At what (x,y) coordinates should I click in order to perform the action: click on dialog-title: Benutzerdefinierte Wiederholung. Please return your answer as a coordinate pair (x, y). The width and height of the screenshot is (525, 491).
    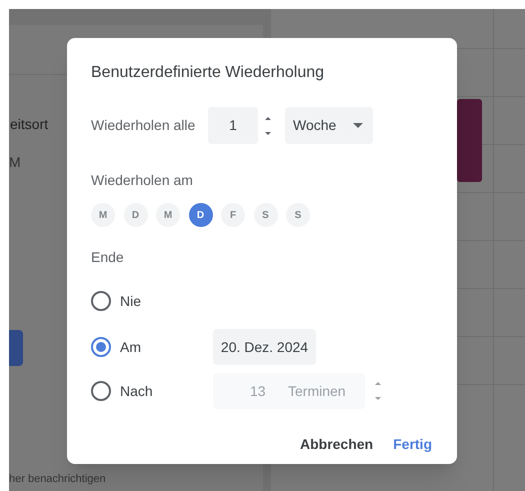
    Looking at the image, I should click on (208, 73).